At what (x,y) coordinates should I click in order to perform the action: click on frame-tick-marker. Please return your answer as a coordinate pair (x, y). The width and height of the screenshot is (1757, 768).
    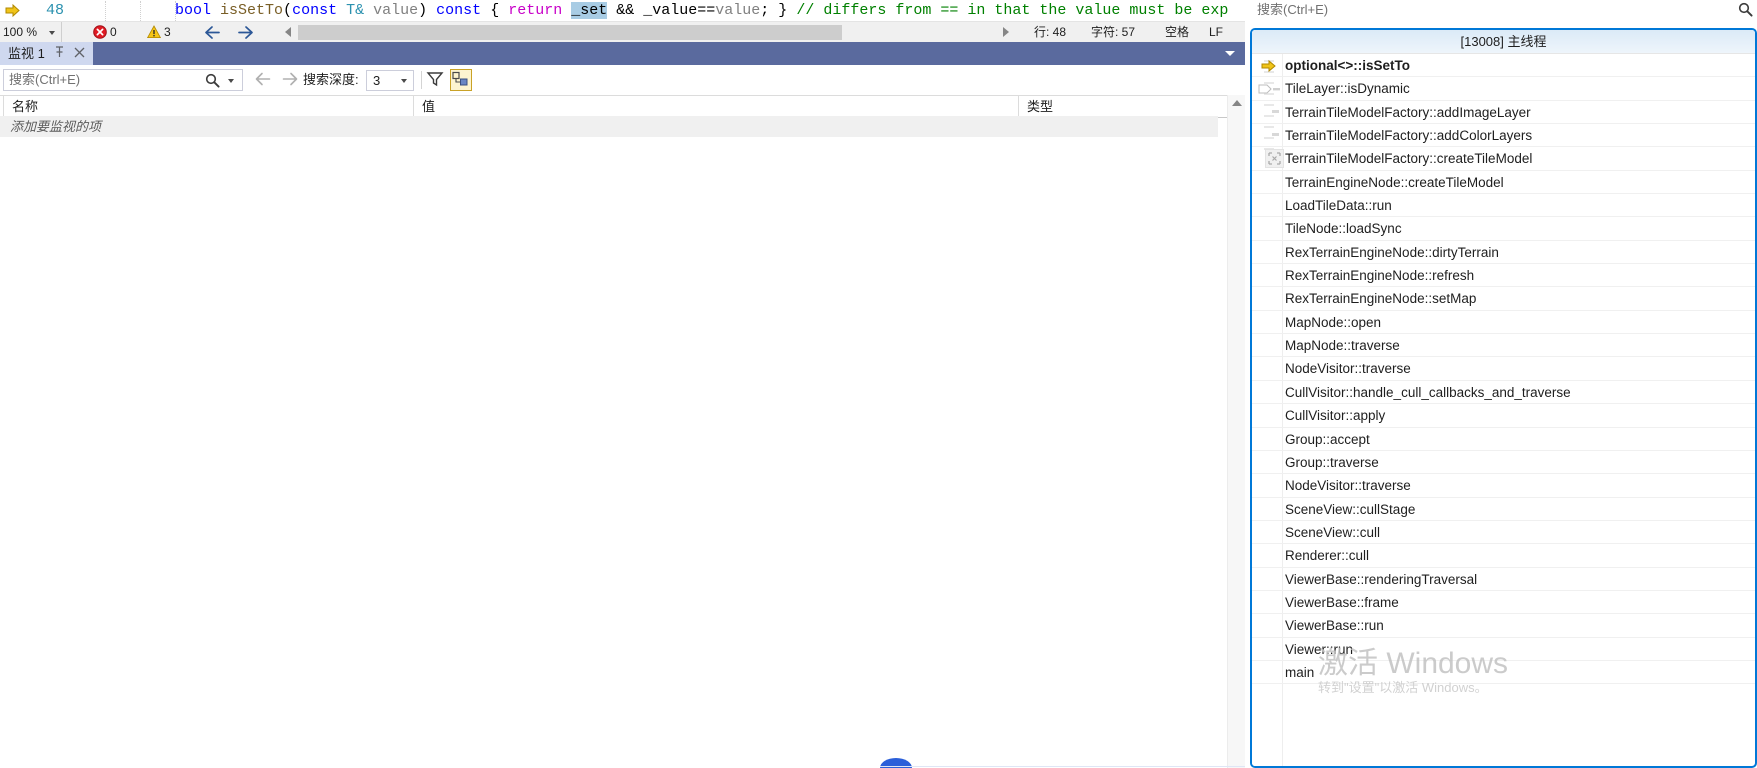
    Looking at the image, I should click on (1275, 111).